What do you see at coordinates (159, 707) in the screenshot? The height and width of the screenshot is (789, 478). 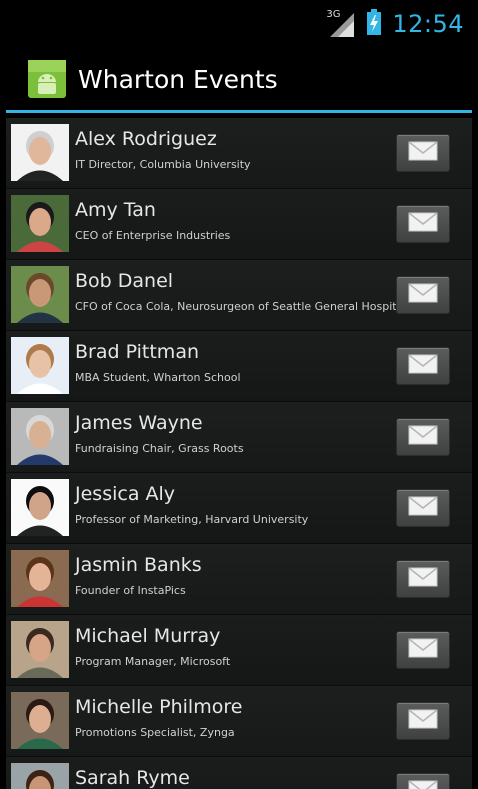 I see `contact-name: Michelle Philmore` at bounding box center [159, 707].